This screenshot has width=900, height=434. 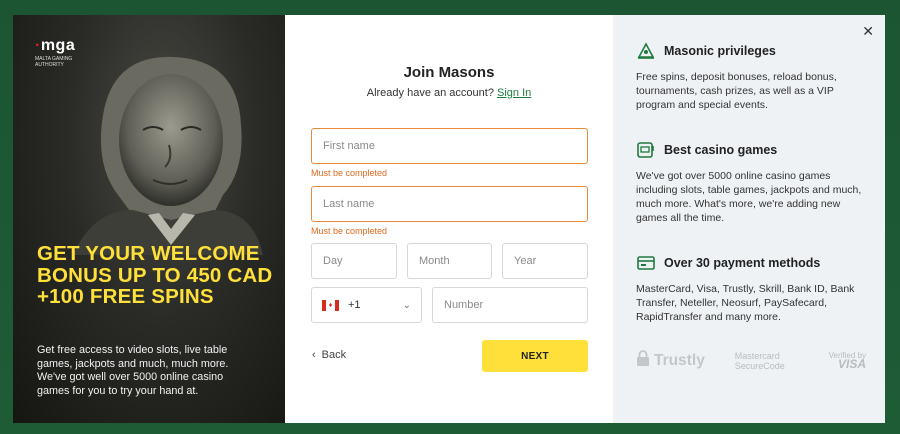 I want to click on feature-title: Best casino games, so click(x=721, y=150).